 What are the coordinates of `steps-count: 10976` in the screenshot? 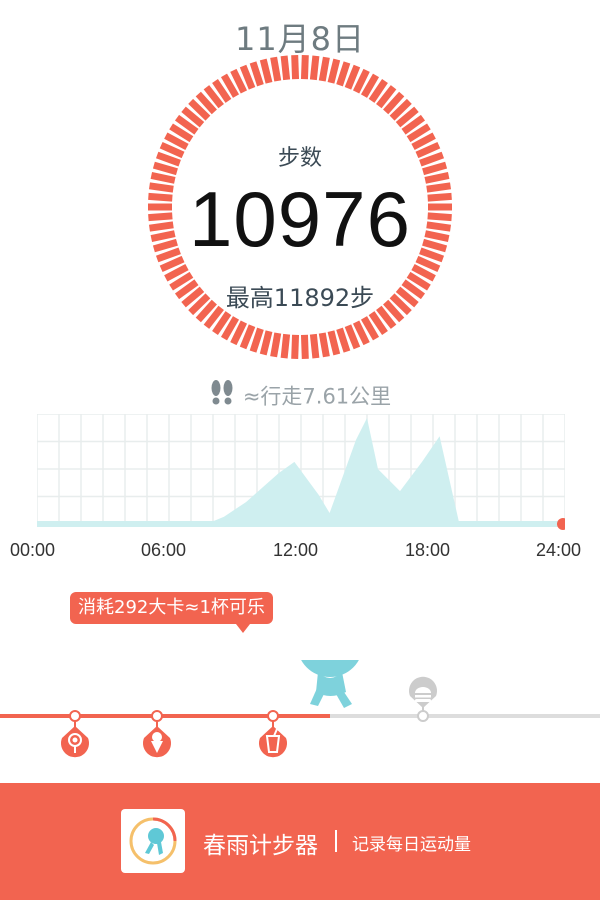 It's located at (300, 219).